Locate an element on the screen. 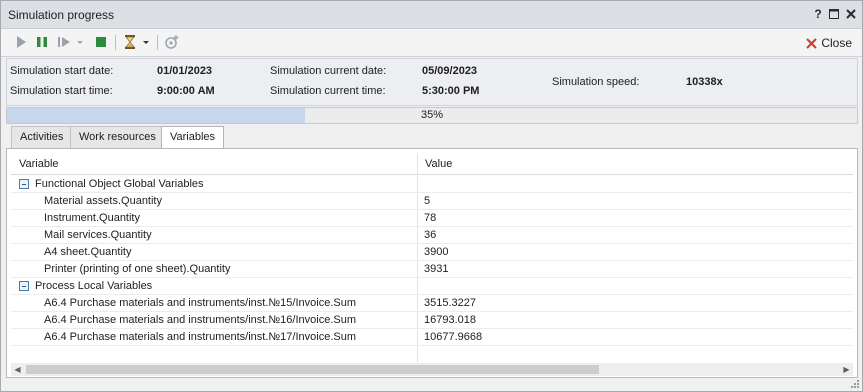  tab-variables: Variables is located at coordinates (193, 137).